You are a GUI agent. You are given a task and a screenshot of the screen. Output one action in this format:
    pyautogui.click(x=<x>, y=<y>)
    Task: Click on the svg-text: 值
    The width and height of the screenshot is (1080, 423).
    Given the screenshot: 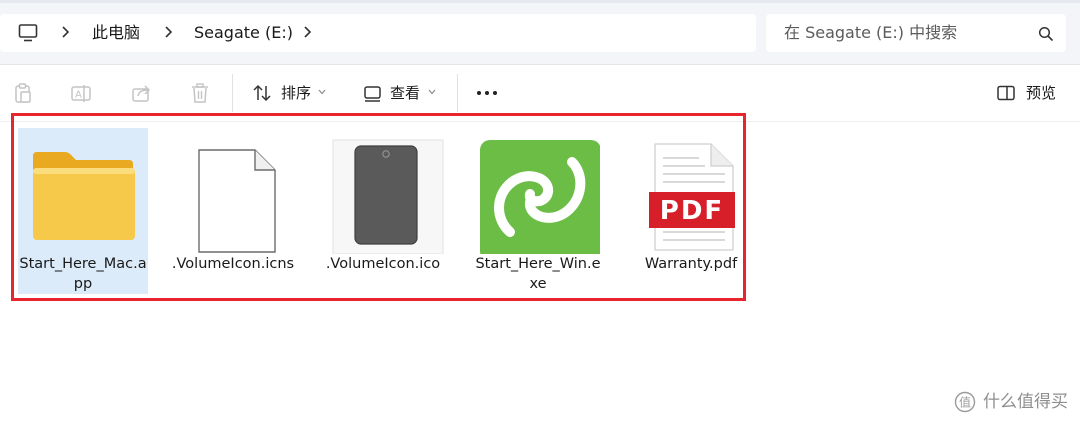 What is the action you would take?
    pyautogui.click(x=965, y=402)
    